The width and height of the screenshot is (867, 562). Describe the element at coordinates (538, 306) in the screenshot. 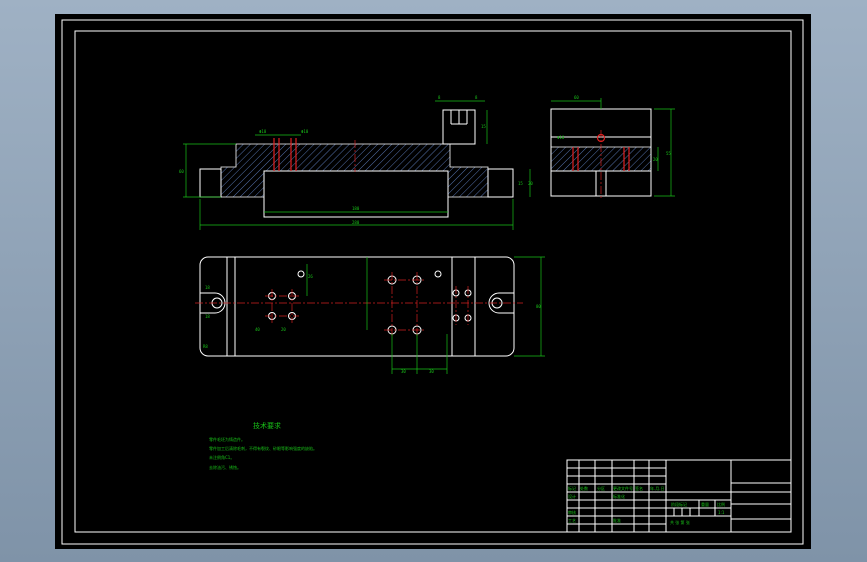

I see `dim-plan-height: 80` at that location.